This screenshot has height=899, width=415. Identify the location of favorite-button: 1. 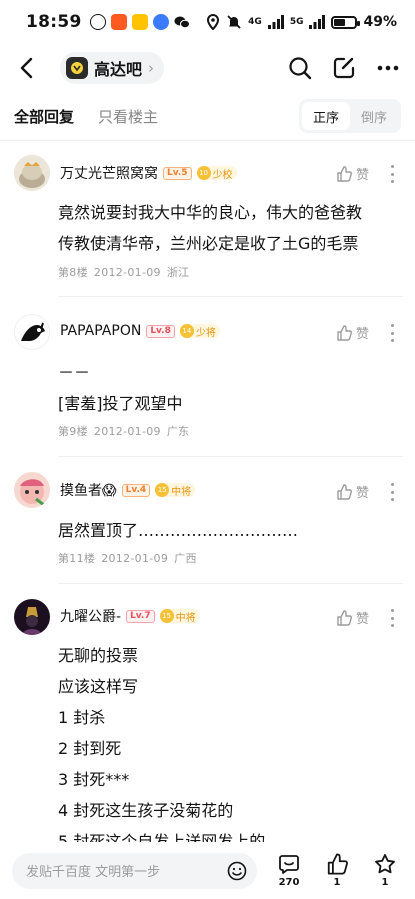
(385, 870).